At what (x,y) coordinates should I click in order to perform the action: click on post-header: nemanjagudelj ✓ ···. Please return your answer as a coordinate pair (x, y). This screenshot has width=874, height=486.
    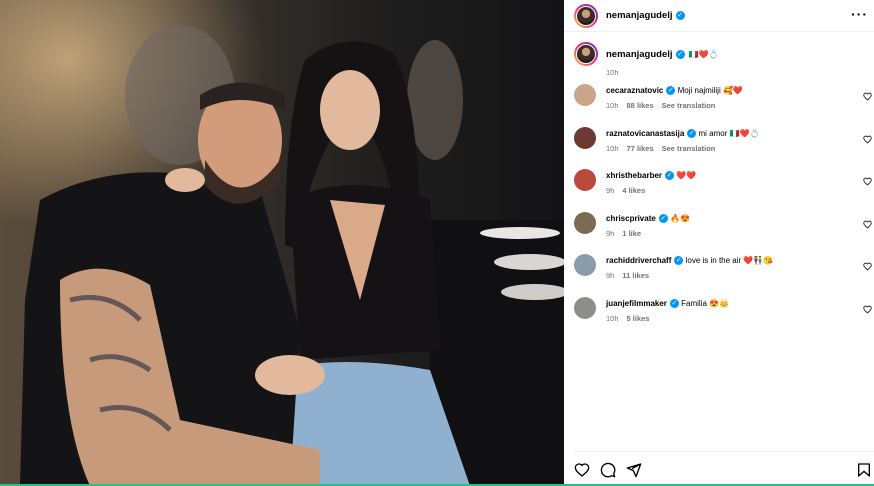
    Looking at the image, I should click on (719, 16).